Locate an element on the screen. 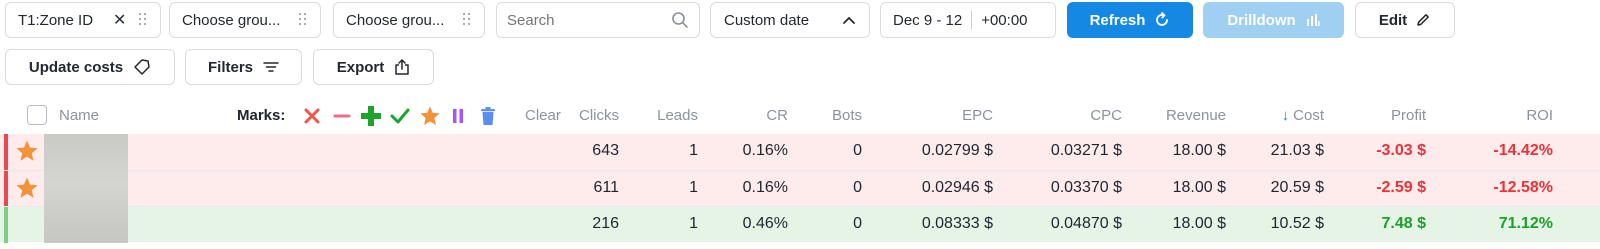 The height and width of the screenshot is (249, 1600). cell-cost: 20.59 $ is located at coordinates (1297, 187).